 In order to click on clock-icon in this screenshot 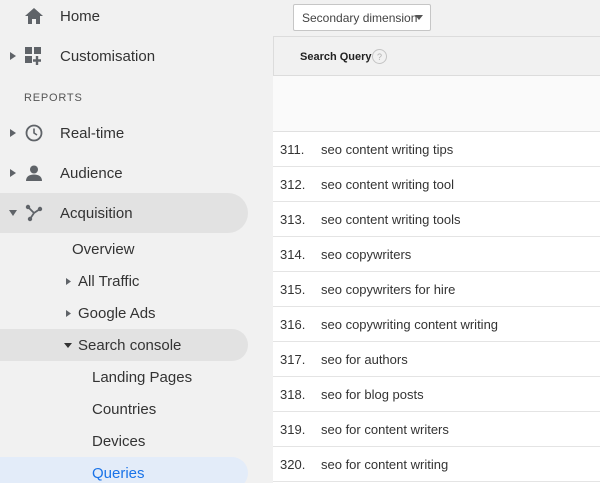, I will do `click(34, 133)`.